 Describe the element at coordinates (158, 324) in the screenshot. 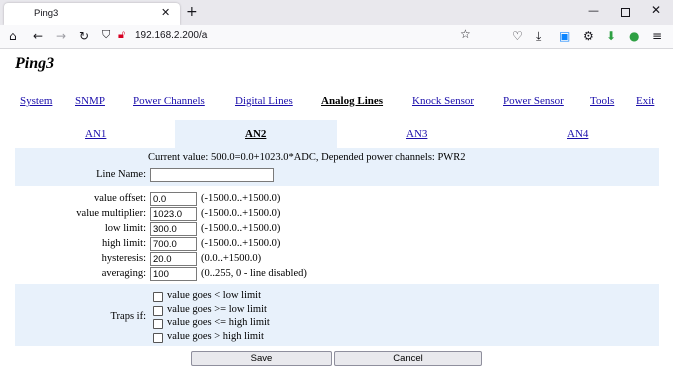

I see `trap-below-high-checkbox` at that location.